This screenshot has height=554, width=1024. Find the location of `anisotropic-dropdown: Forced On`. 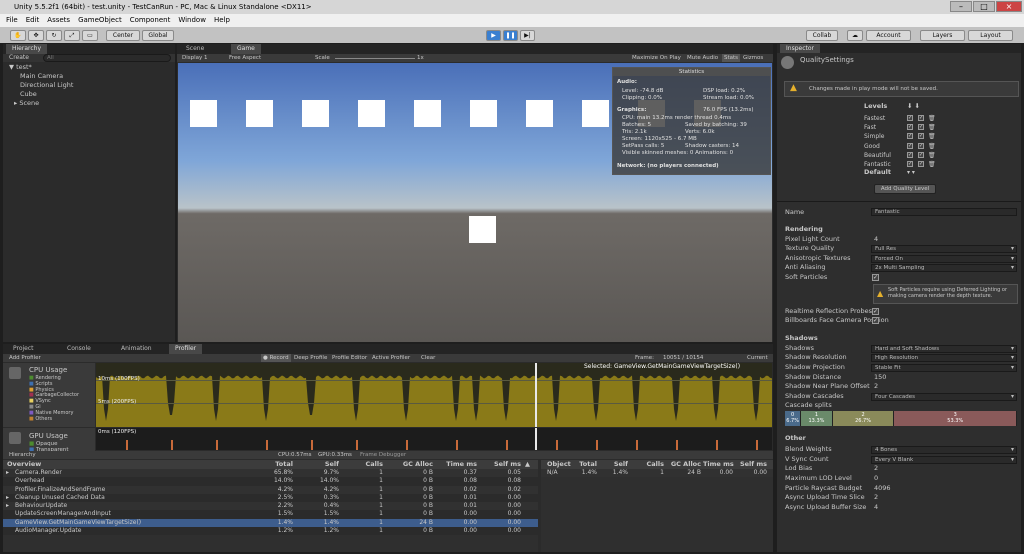

anisotropic-dropdown: Forced On is located at coordinates (944, 259).